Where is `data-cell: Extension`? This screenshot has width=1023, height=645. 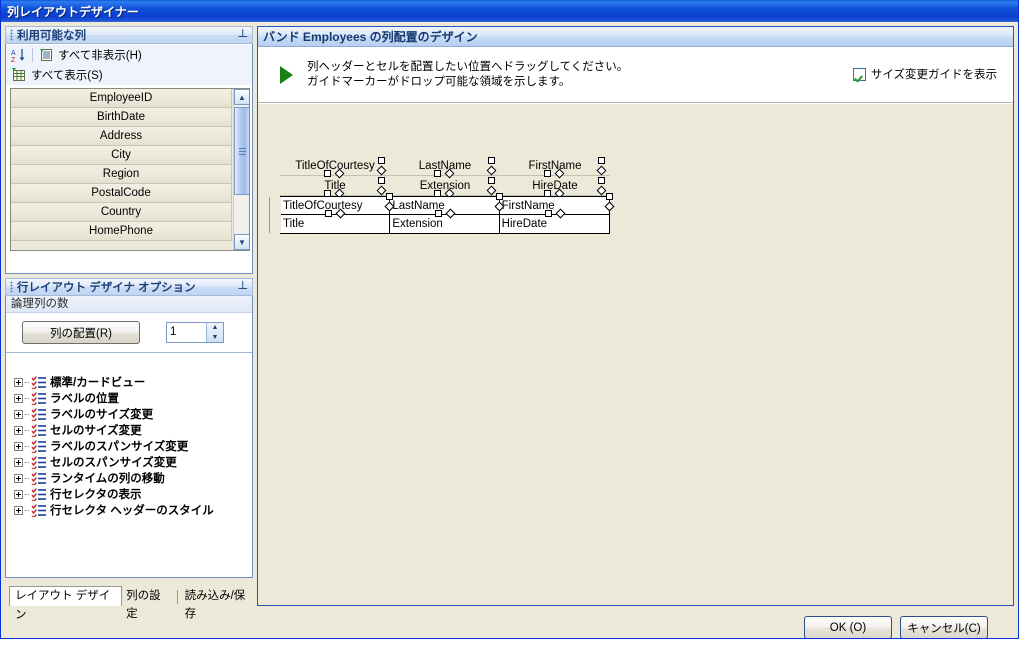
data-cell: Extension is located at coordinates (445, 224).